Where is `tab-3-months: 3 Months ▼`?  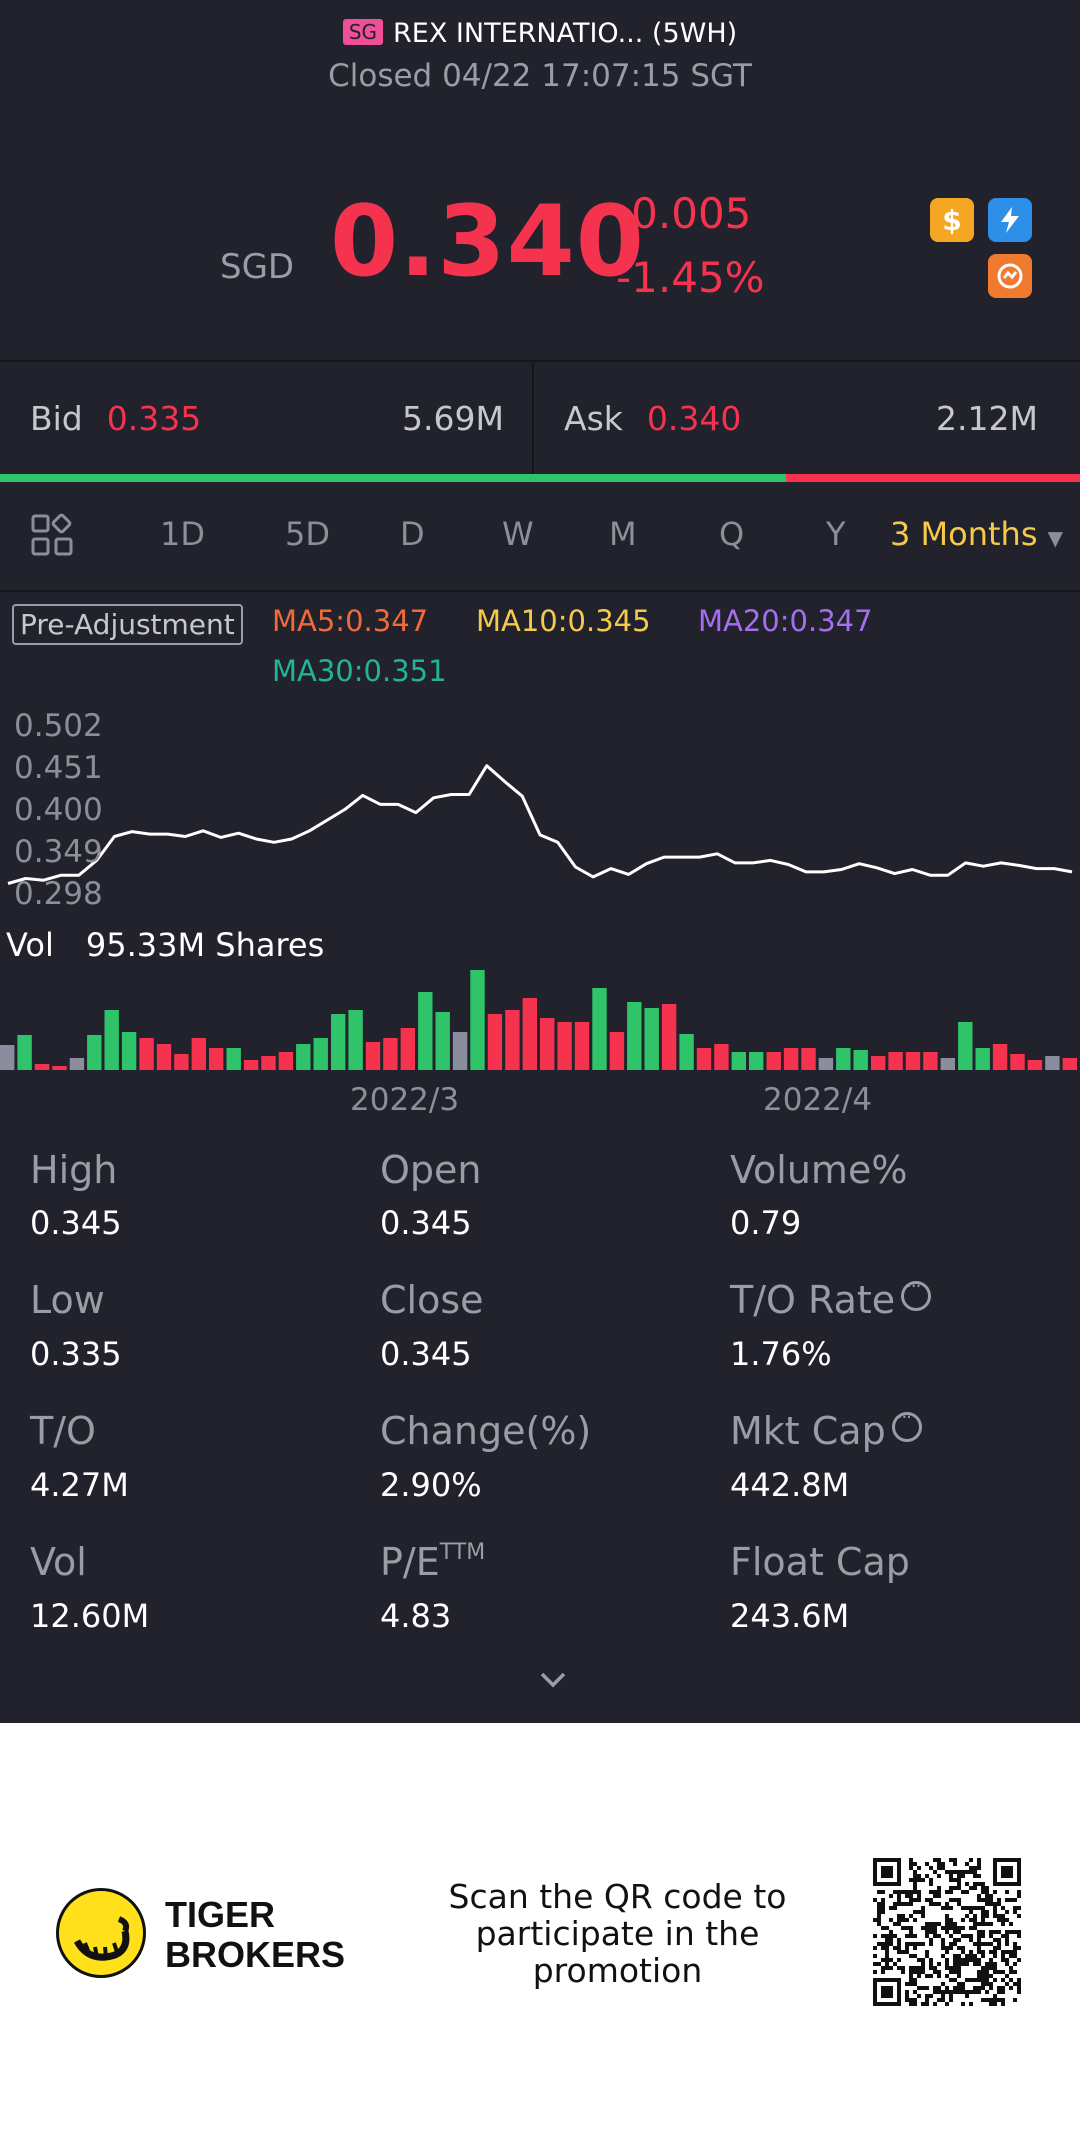
tab-3-months: 3 Months ▼ is located at coordinates (976, 534).